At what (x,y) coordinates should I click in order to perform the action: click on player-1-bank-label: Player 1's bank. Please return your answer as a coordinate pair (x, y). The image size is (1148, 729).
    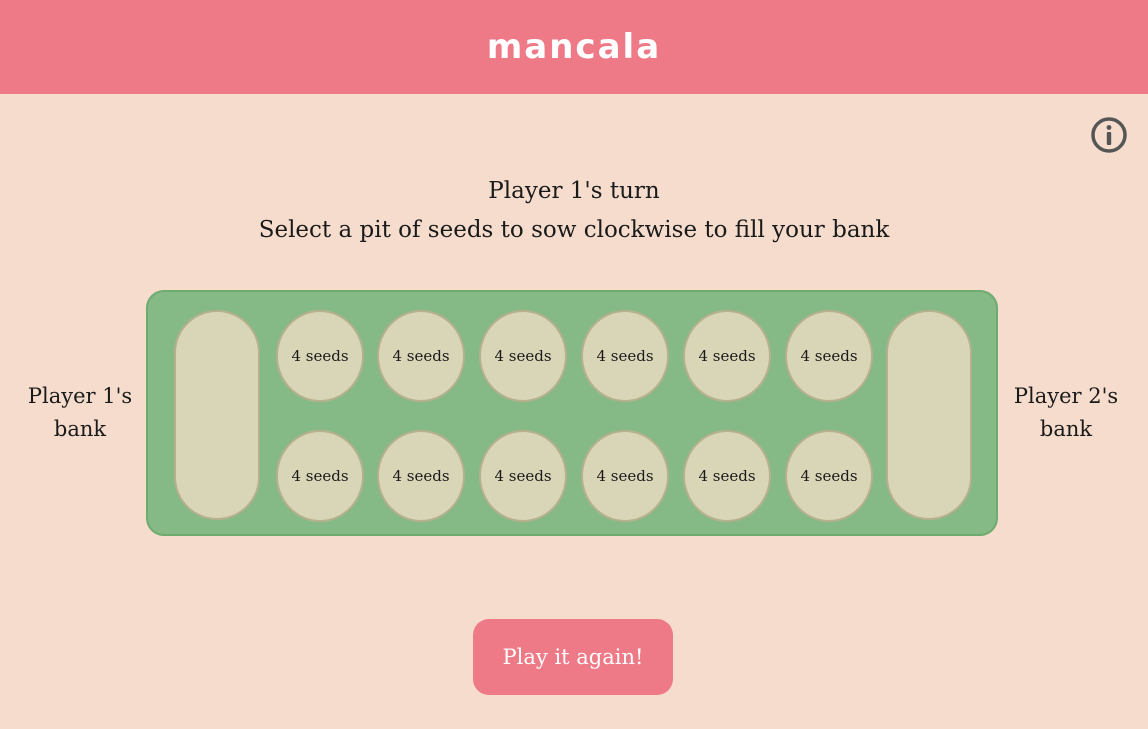
    Looking at the image, I should click on (80, 412).